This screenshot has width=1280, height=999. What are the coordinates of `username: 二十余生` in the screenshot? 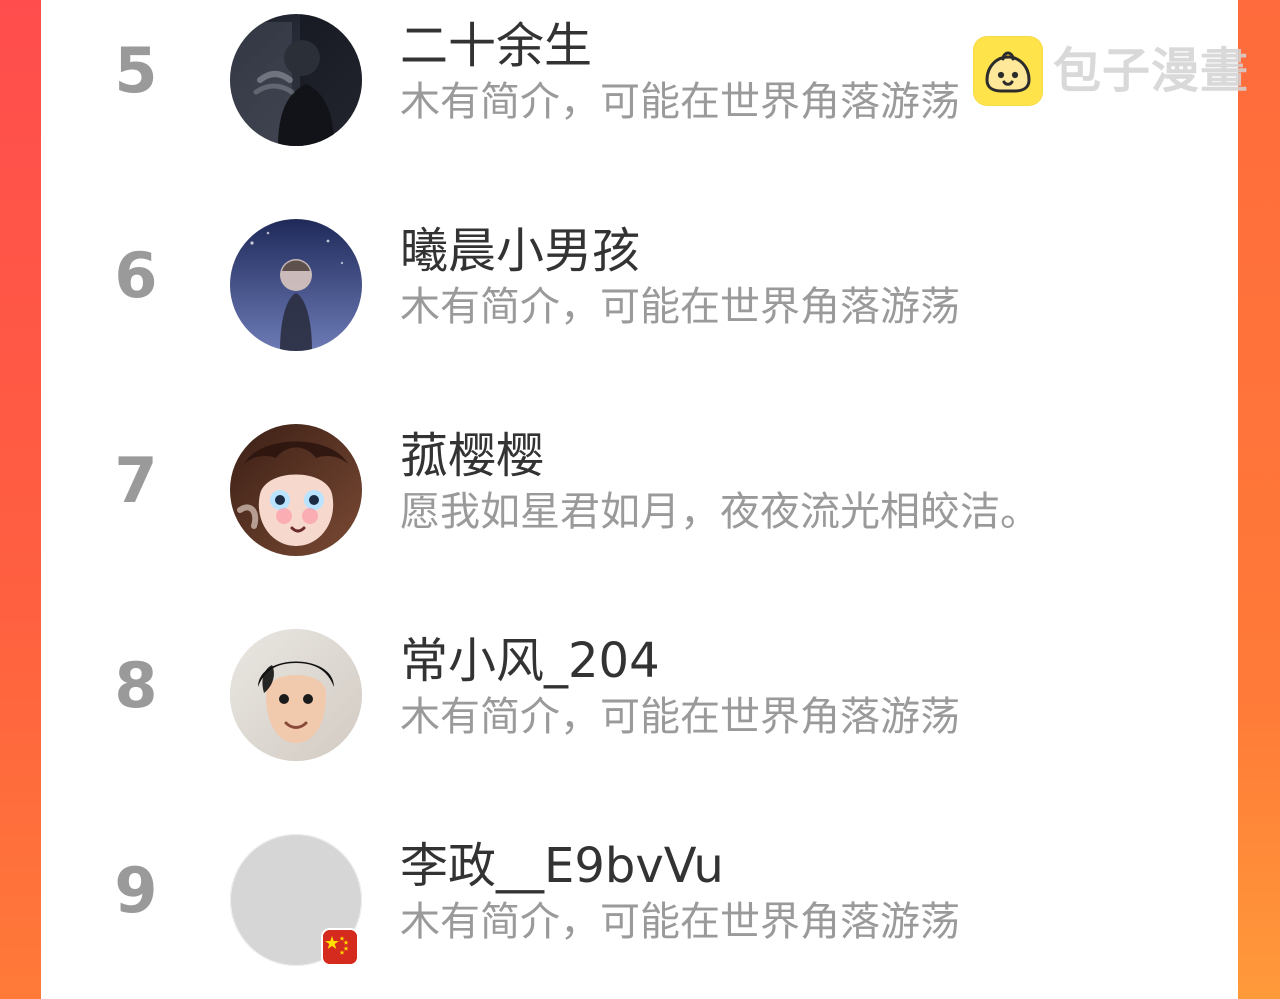 It's located at (496, 46).